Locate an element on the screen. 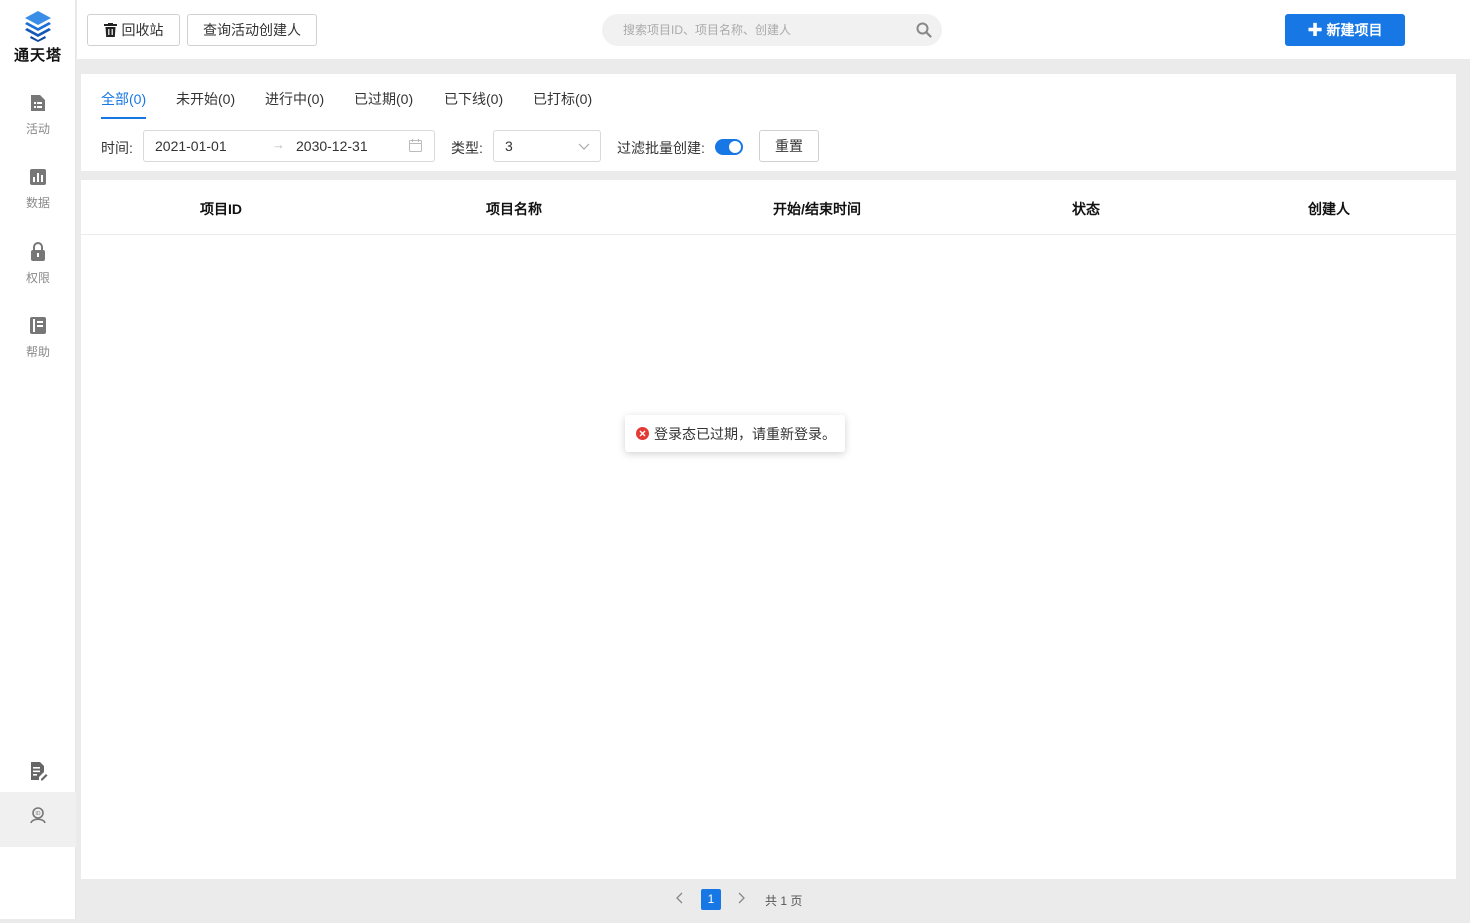 The image size is (1470, 923). sidebar-item-label: 活动 is located at coordinates (37, 129).